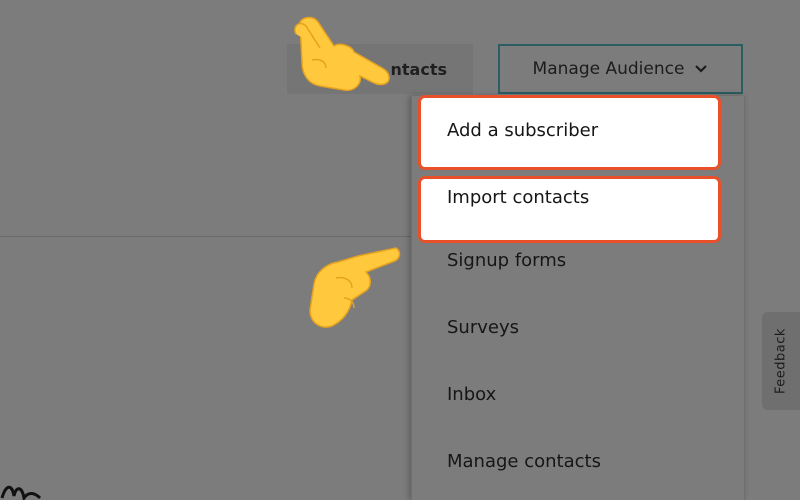 This screenshot has width=800, height=500. I want to click on menu-item-import-contacts: Import contacts, so click(569, 209).